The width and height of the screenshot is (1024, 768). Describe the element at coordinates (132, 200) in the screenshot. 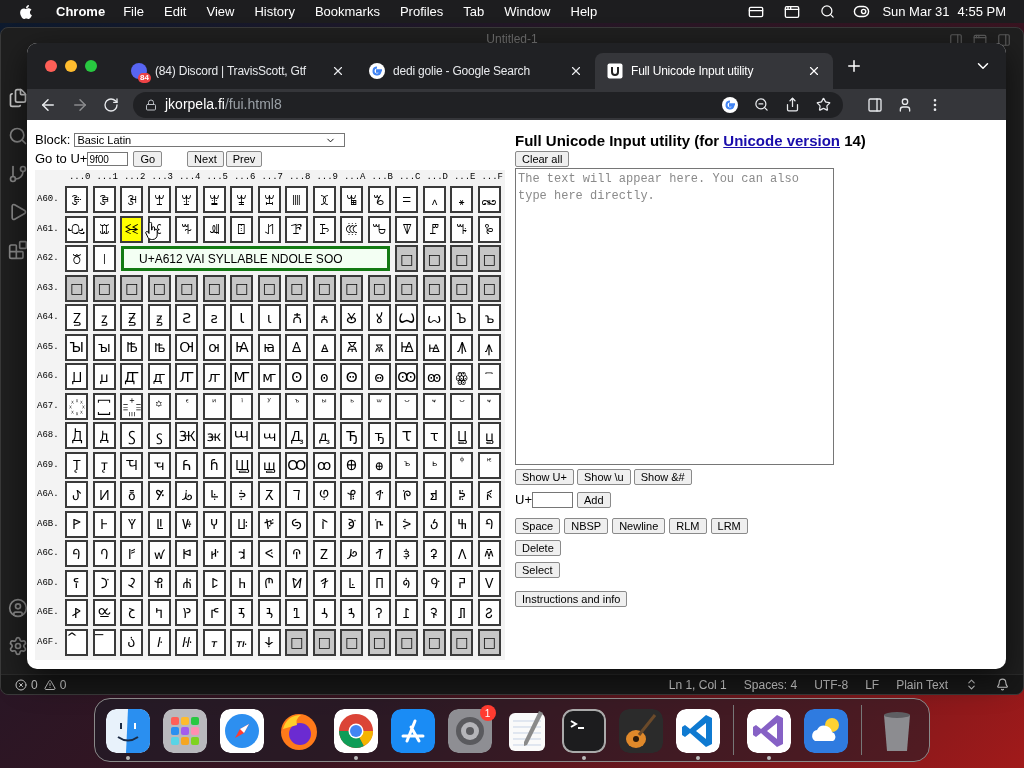

I see `character-cell: ꘂ` at that location.